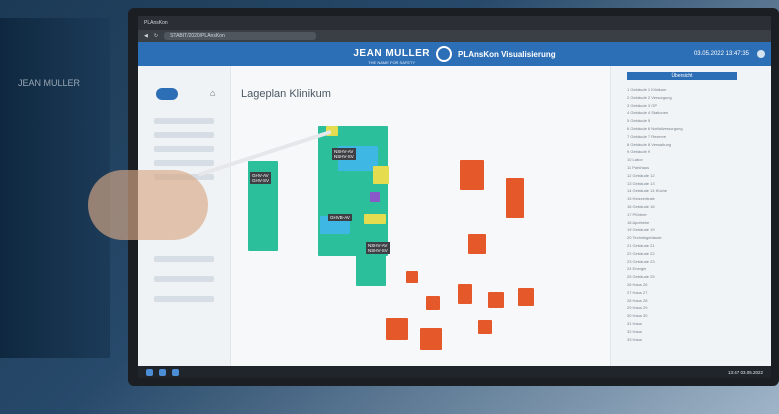  Describe the element at coordinates (286, 94) in the screenshot. I see `page-title: Lageplan Klinikum` at that location.